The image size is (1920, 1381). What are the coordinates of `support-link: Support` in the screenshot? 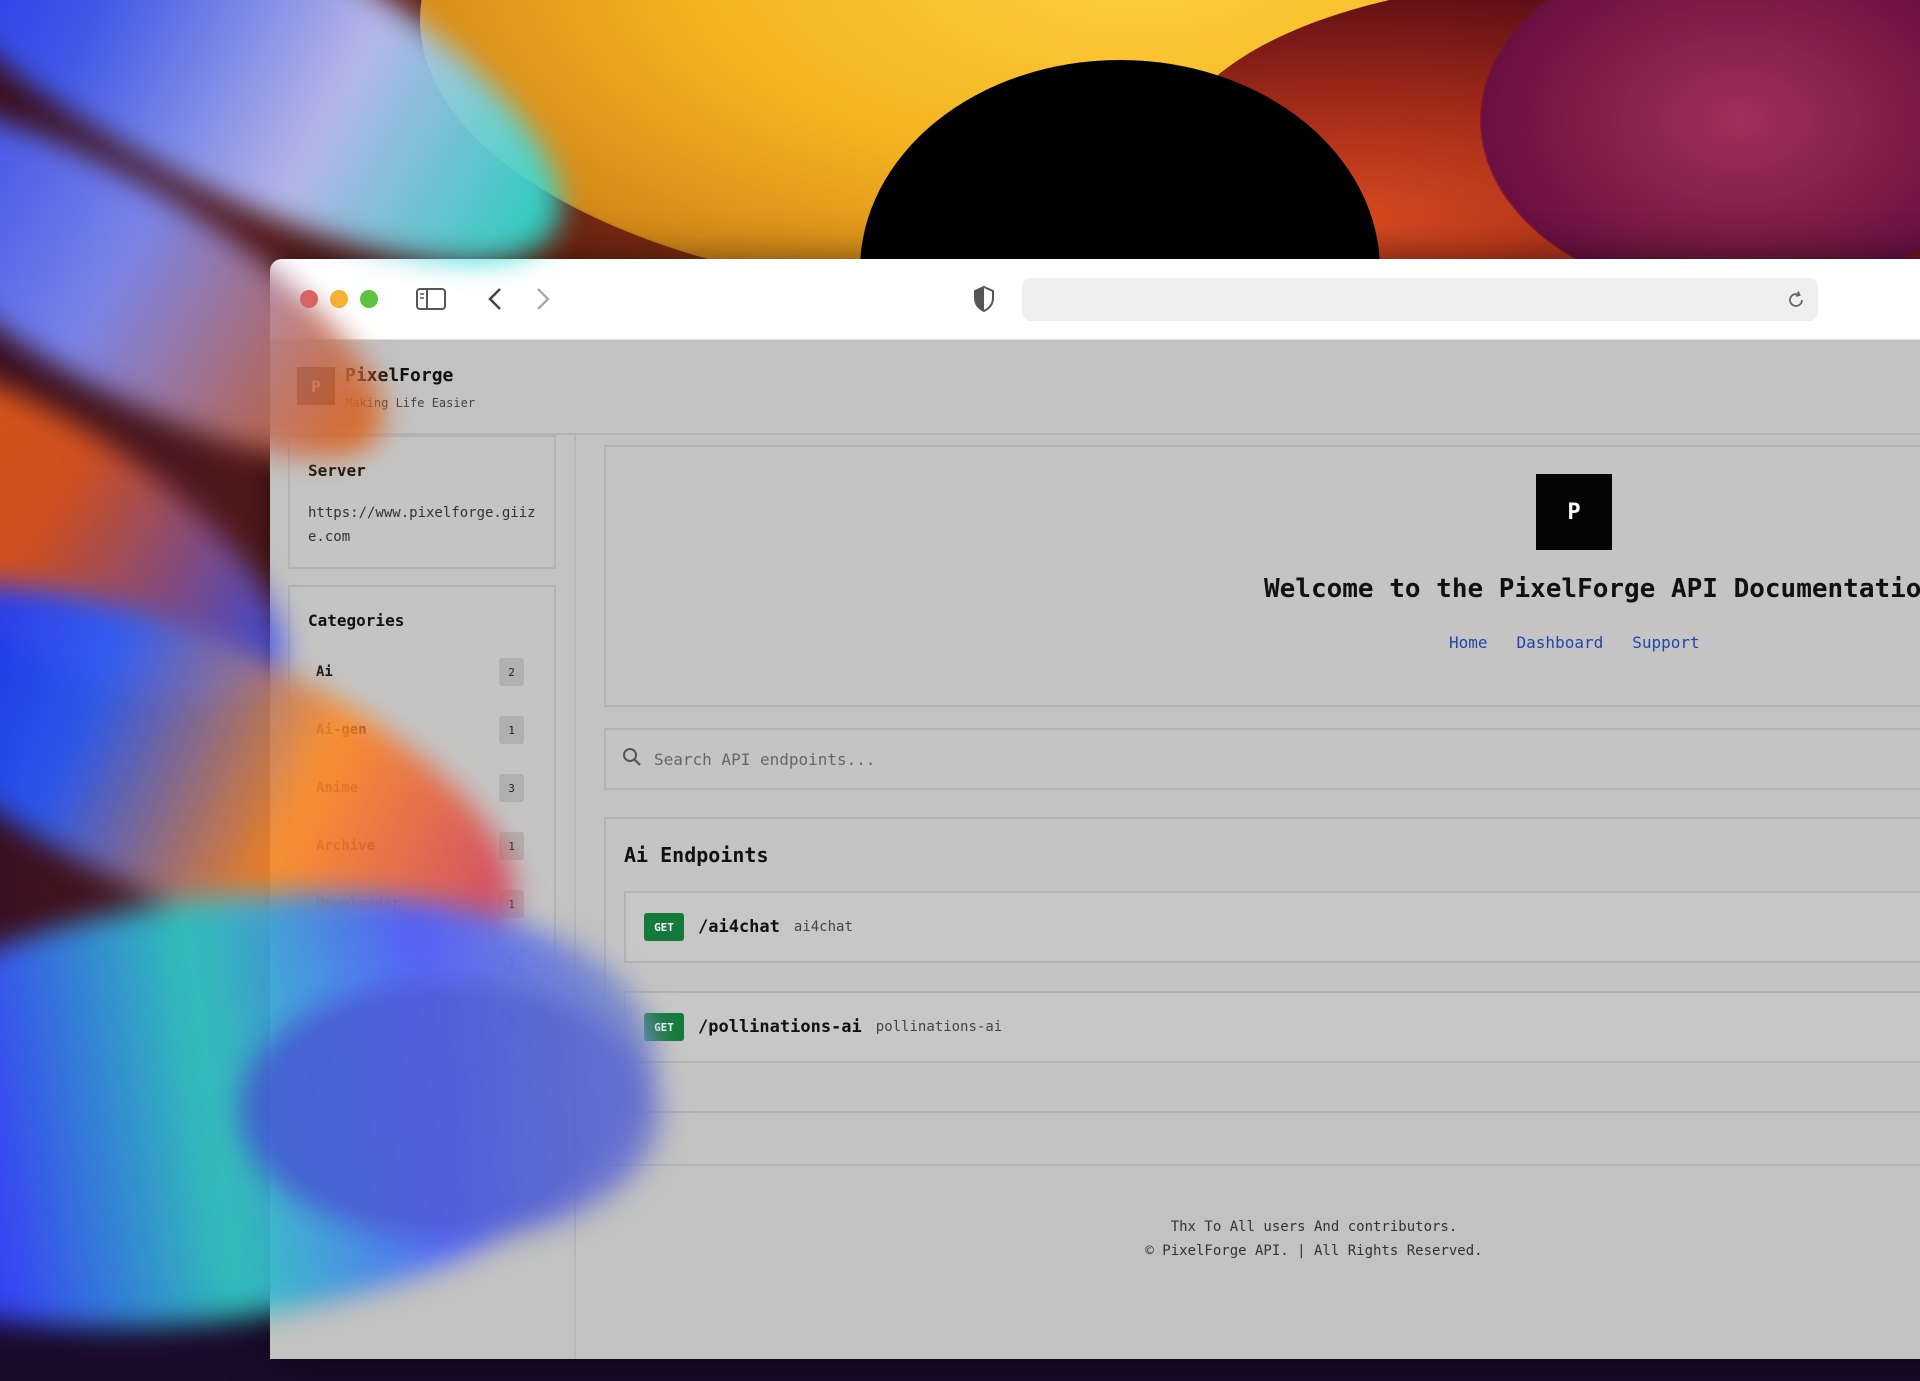 It's located at (1665, 642).